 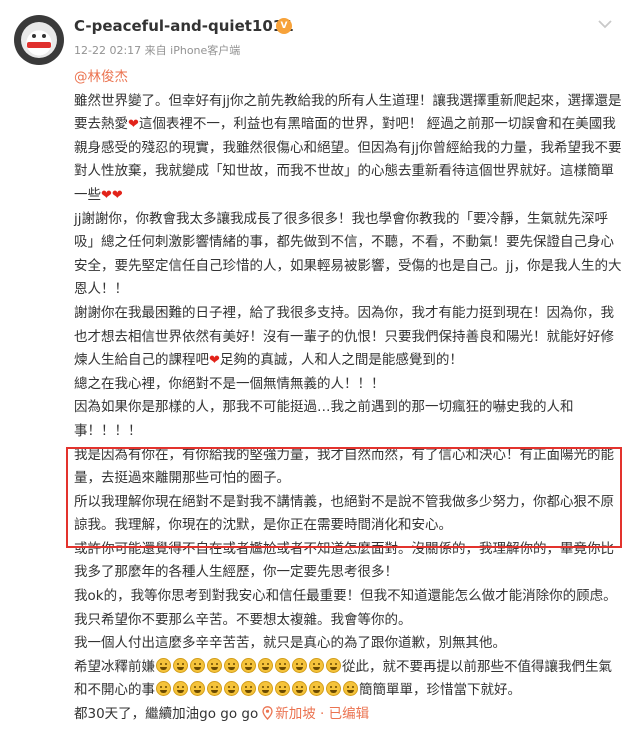 What do you see at coordinates (114, 666) in the screenshot?
I see `paragraph-text: 希望冰釋前嫌` at bounding box center [114, 666].